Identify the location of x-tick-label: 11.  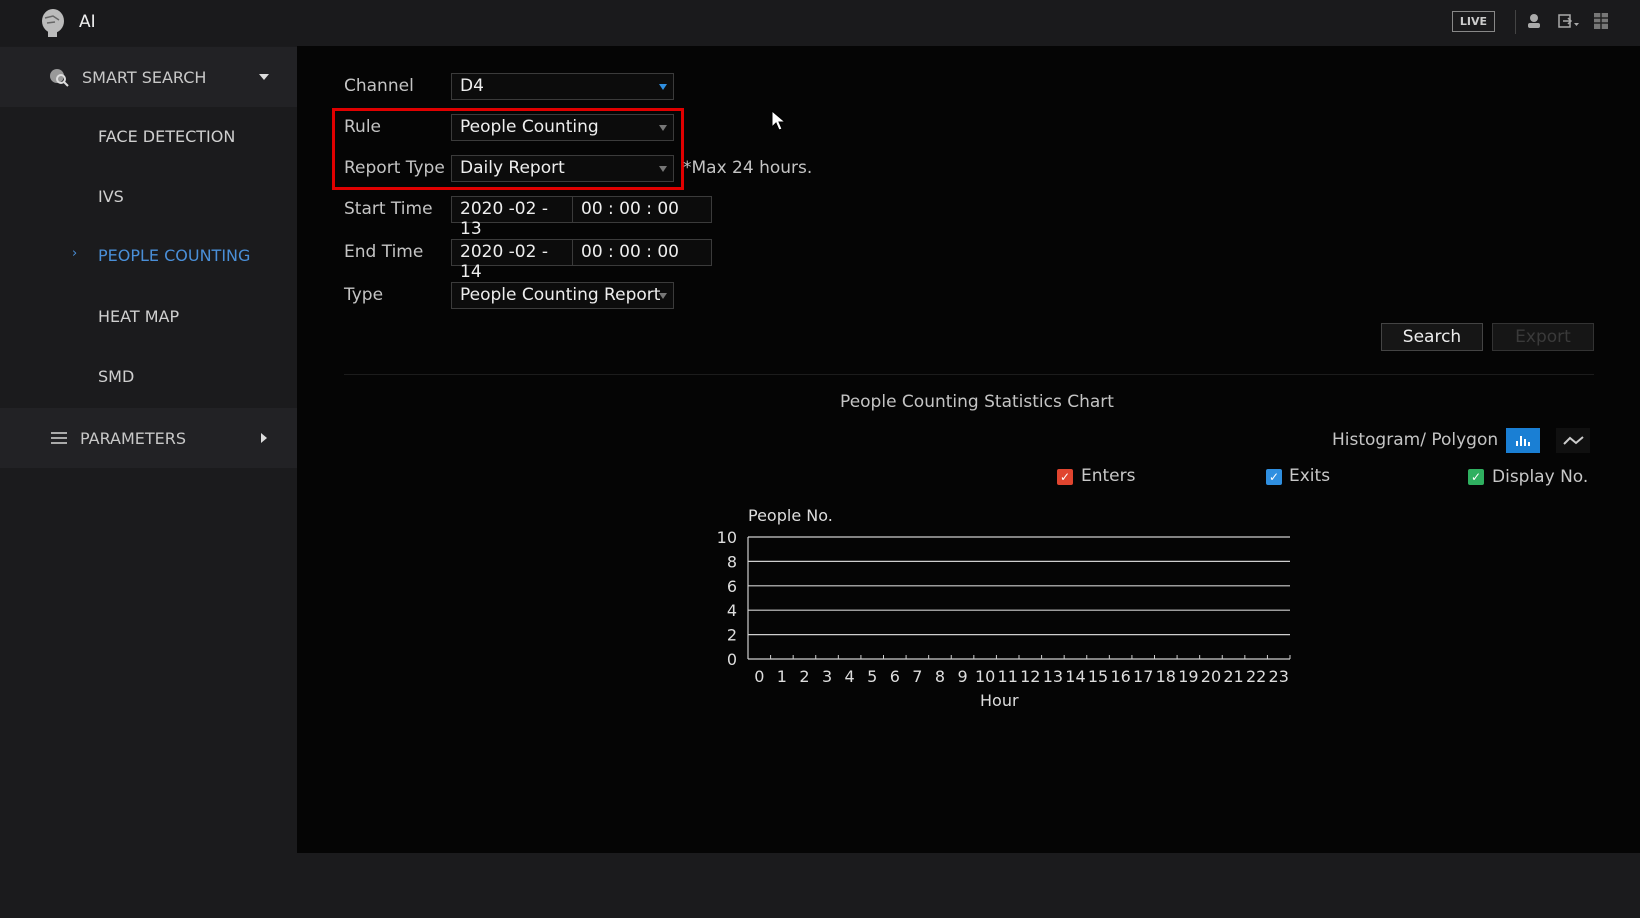
(1008, 676).